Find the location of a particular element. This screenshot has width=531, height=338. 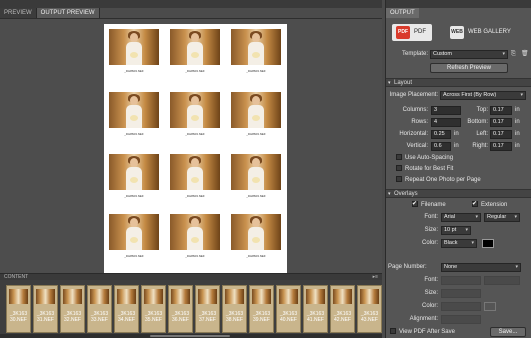

repeat-photo-checkbox: Repeat One Photo per Page is located at coordinates (438, 180).